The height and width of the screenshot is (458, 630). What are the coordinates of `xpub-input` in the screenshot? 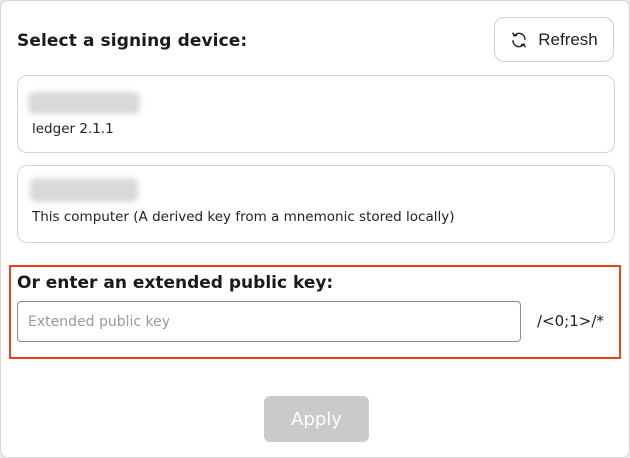 It's located at (269, 321).